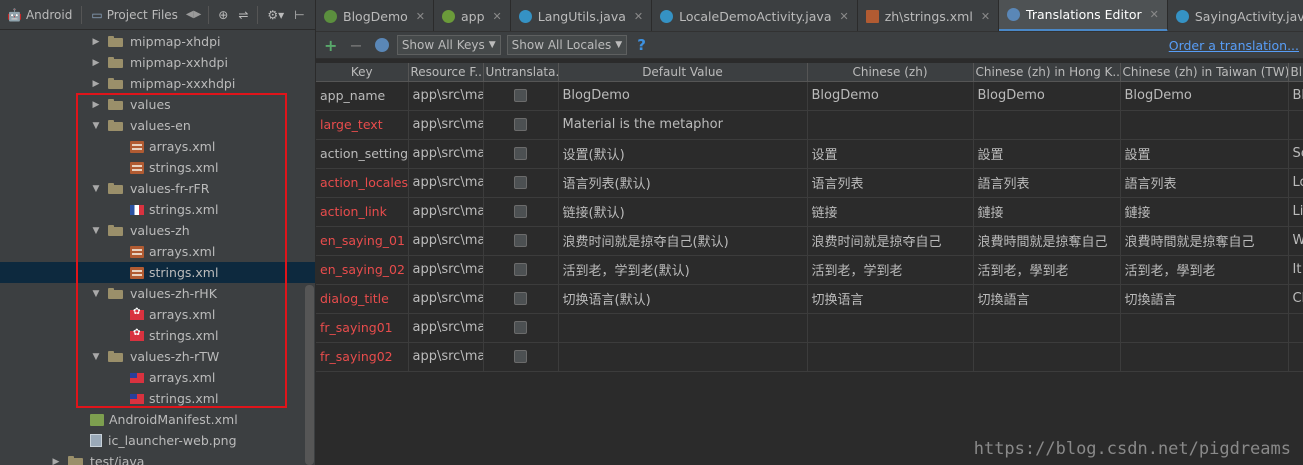  What do you see at coordinates (362, 154) in the screenshot?
I see `key-cell: action_settings` at bounding box center [362, 154].